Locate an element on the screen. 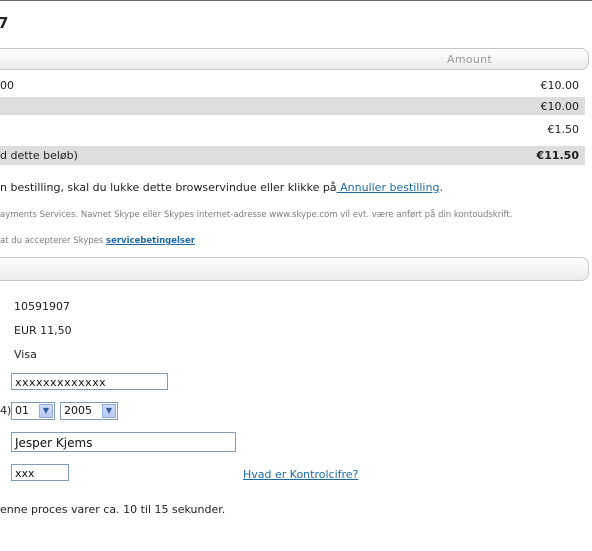  expiry-year-value: 2005 is located at coordinates (78, 410).